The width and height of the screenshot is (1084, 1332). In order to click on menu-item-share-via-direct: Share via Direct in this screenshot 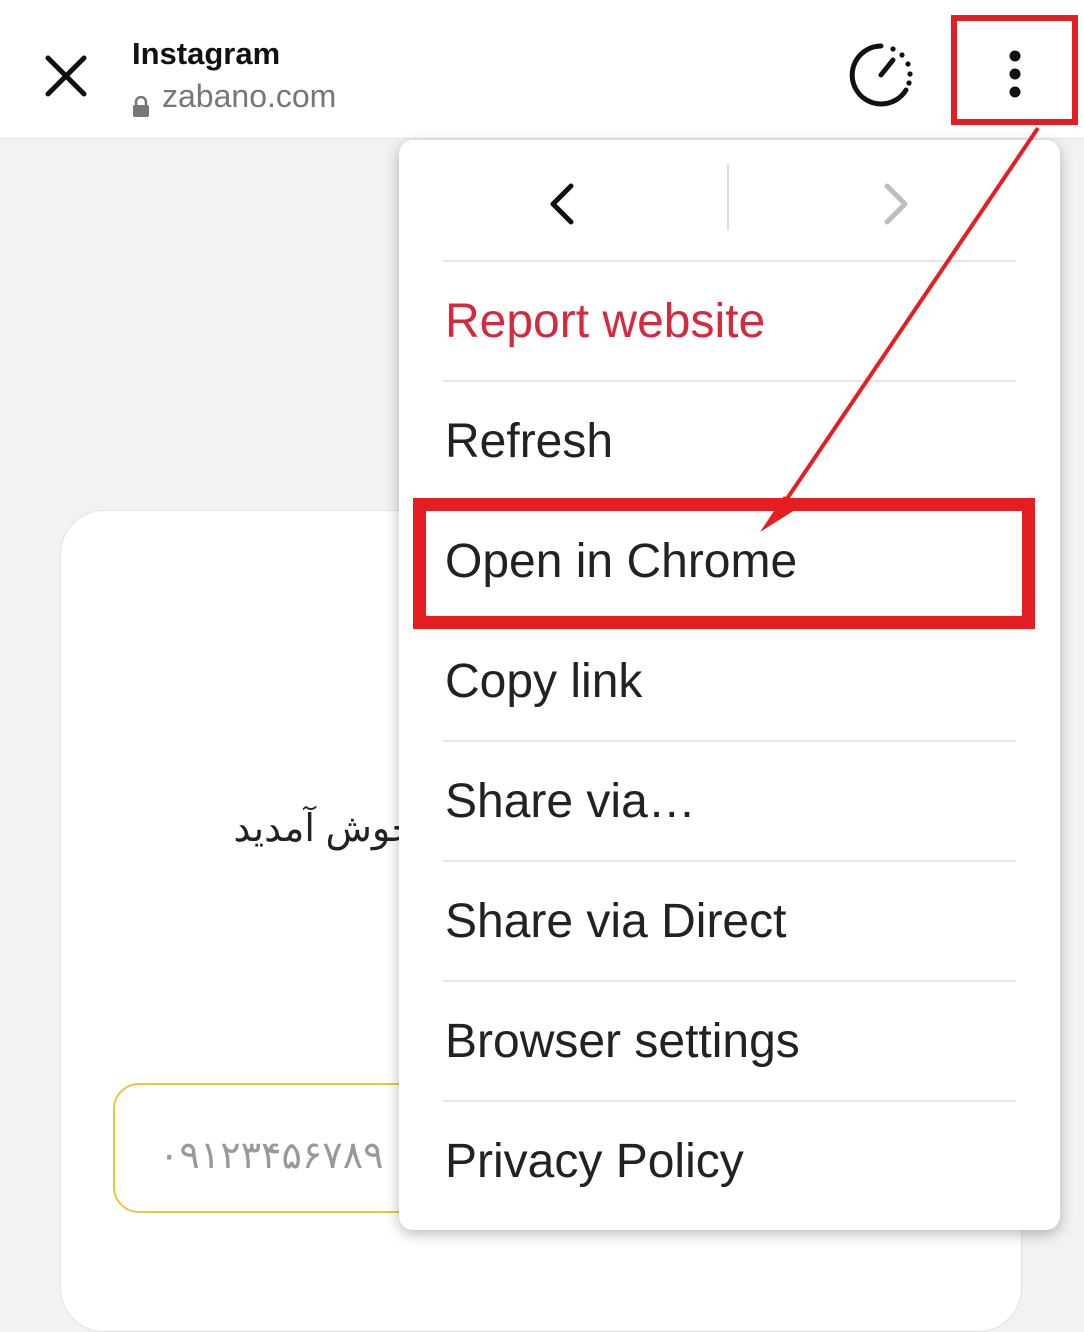, I will do `click(729, 920)`.